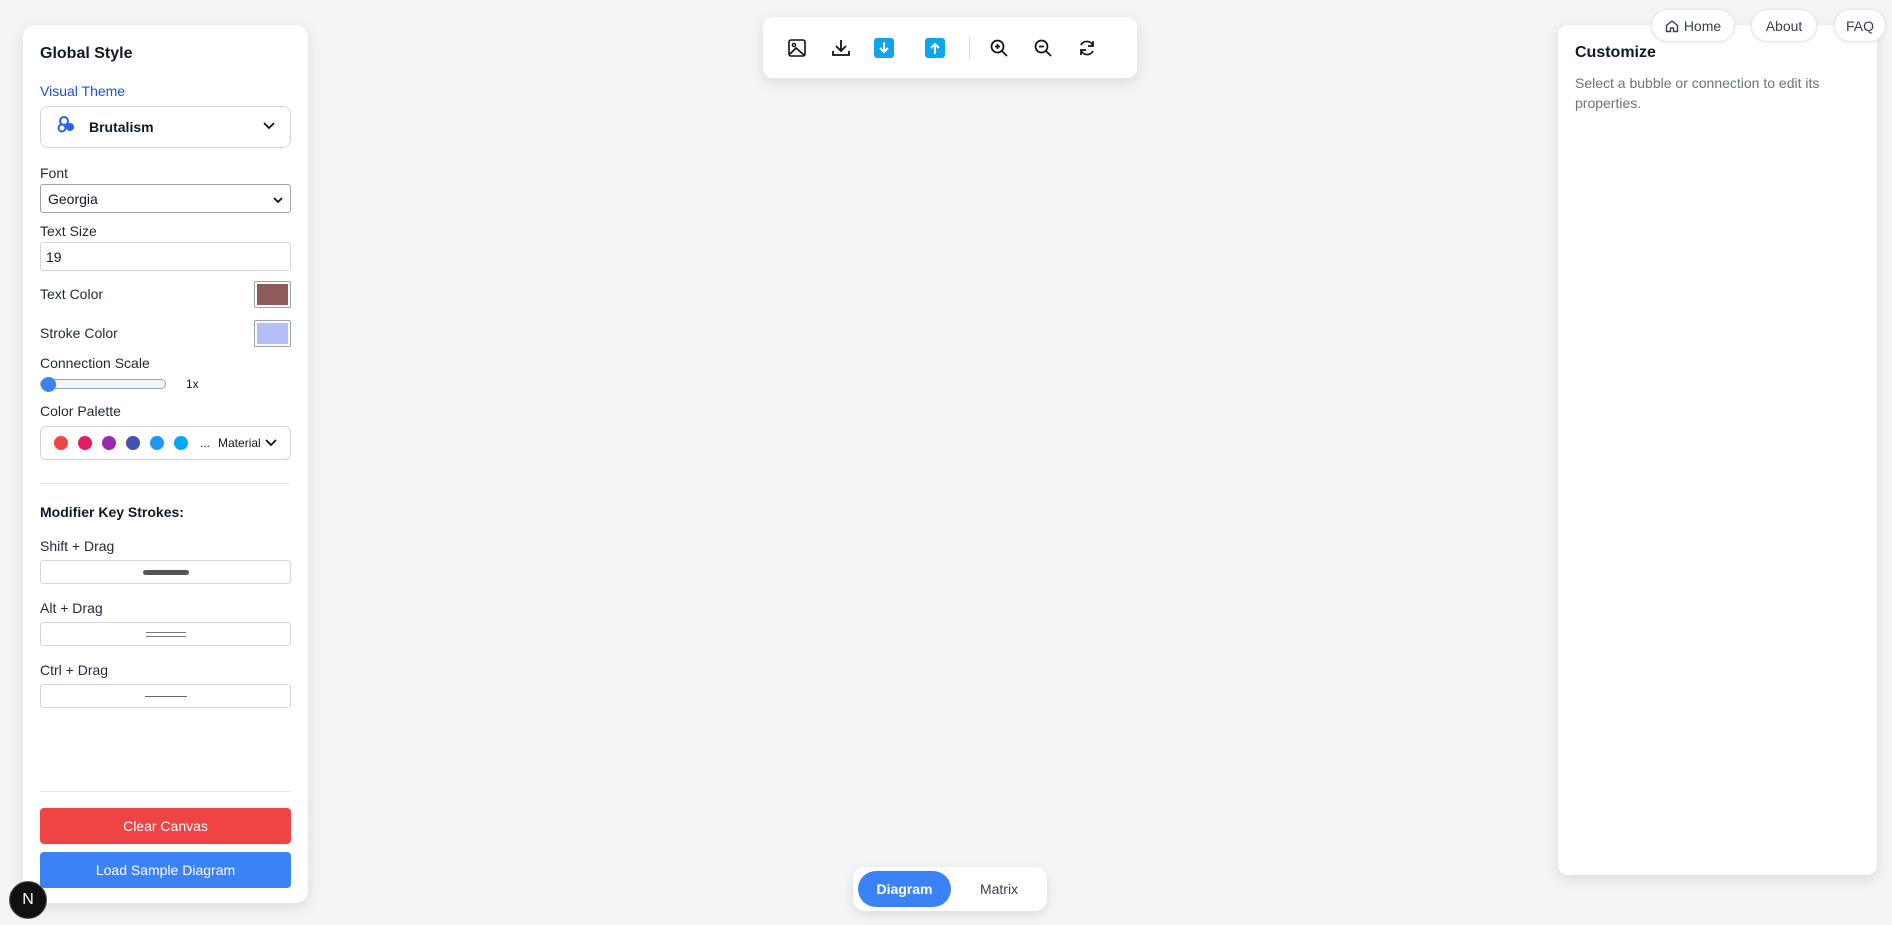  What do you see at coordinates (68, 231) in the screenshot?
I see `text-size-label: Text Size` at bounding box center [68, 231].